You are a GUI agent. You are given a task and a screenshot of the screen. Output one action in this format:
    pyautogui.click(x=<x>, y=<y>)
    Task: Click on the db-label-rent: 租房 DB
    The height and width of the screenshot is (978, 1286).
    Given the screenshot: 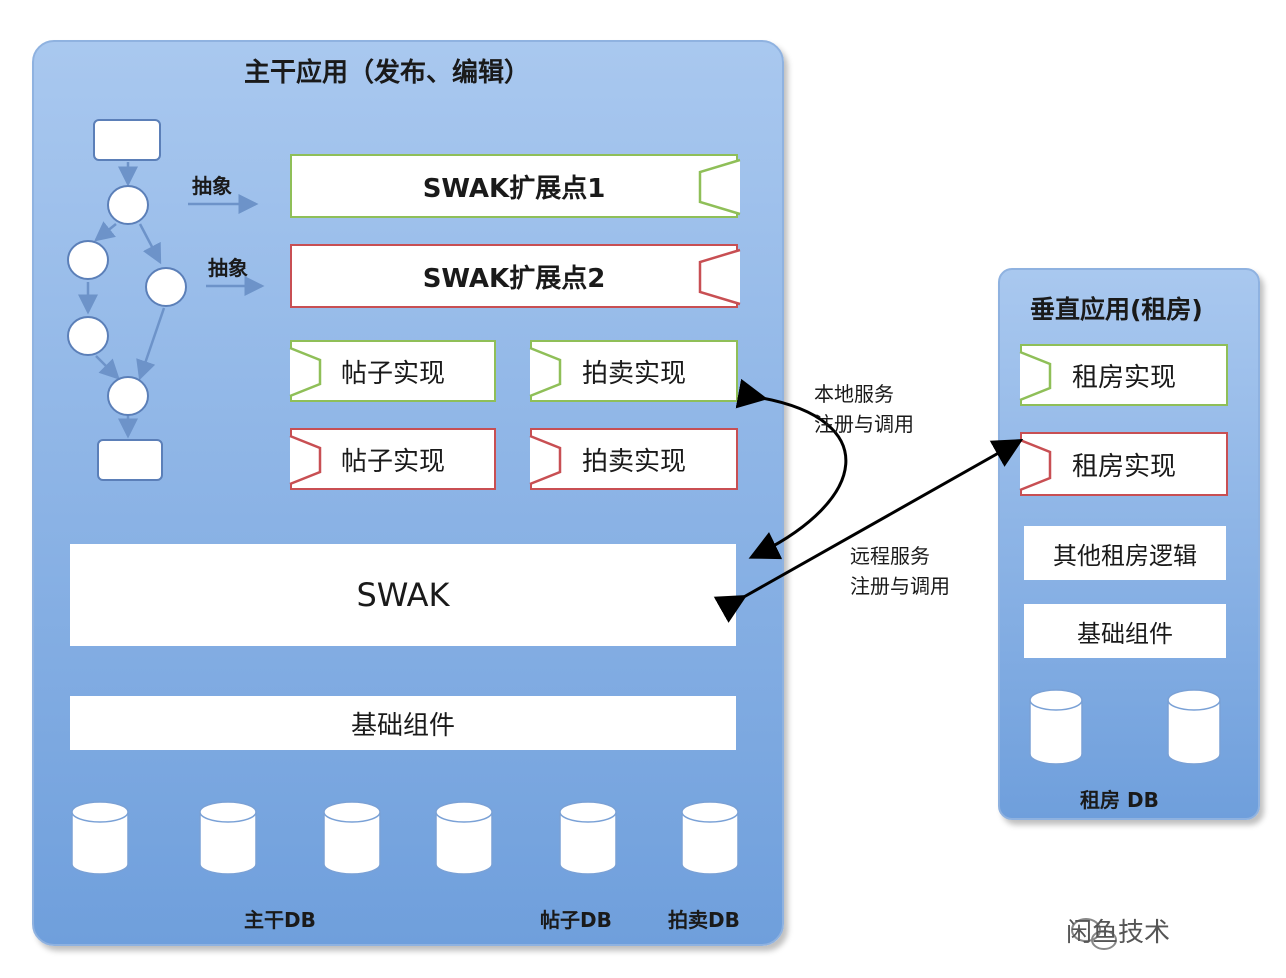 What is the action you would take?
    pyautogui.click(x=1119, y=800)
    